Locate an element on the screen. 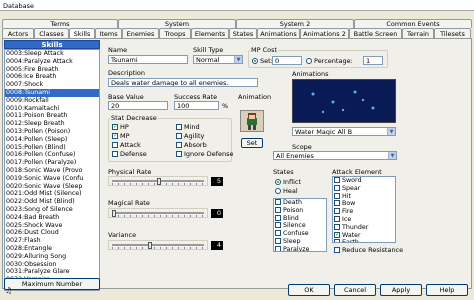 This screenshot has width=474, height=300. variance-slider is located at coordinates (158, 245).